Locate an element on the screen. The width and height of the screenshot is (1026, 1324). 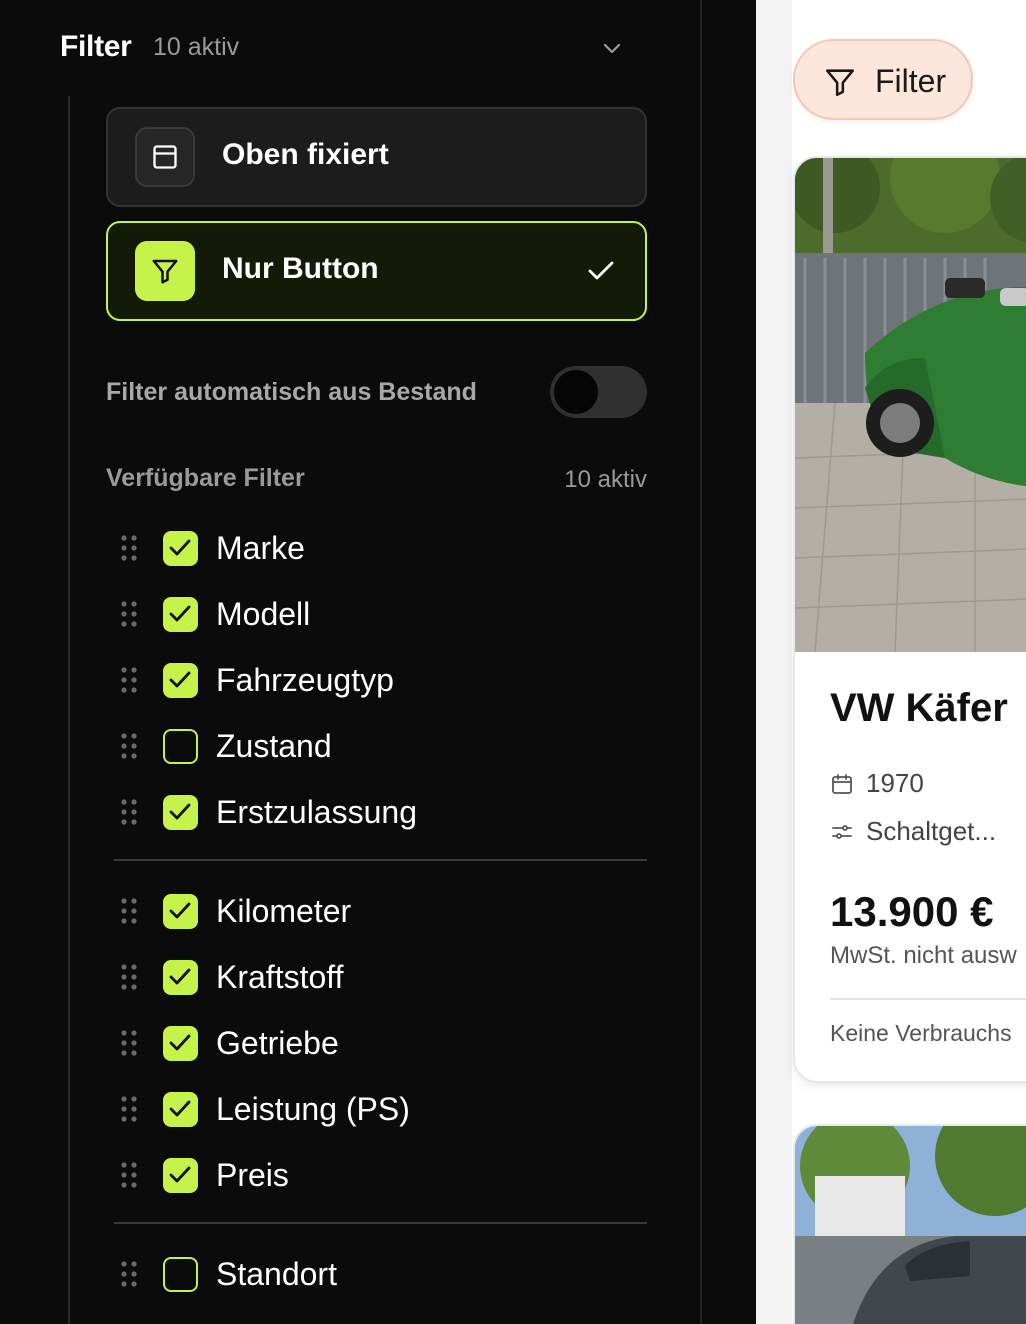
filter-option-row: Fahrzeugtyp is located at coordinates (380, 680).